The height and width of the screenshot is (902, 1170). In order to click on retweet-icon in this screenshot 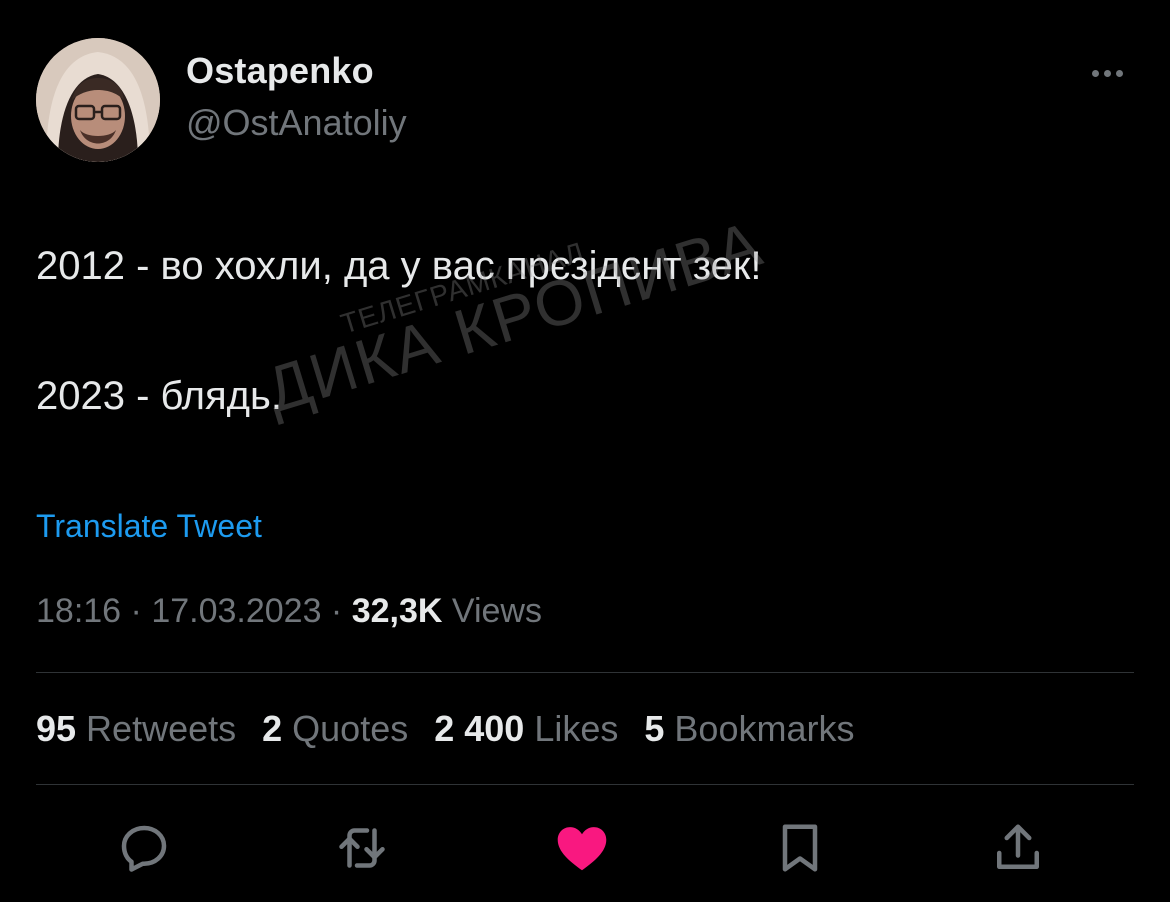, I will do `click(362, 848)`.